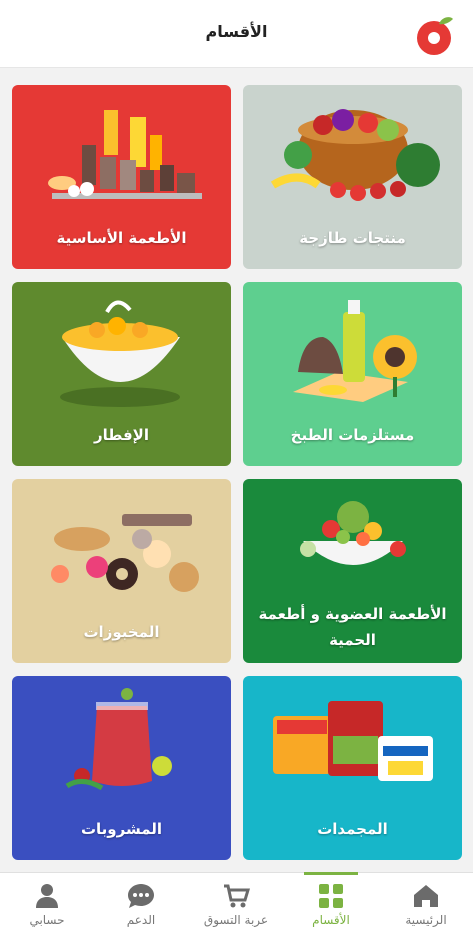 The image size is (473, 934). What do you see at coordinates (352, 238) in the screenshot?
I see `category-label: منتجات طازجة` at bounding box center [352, 238].